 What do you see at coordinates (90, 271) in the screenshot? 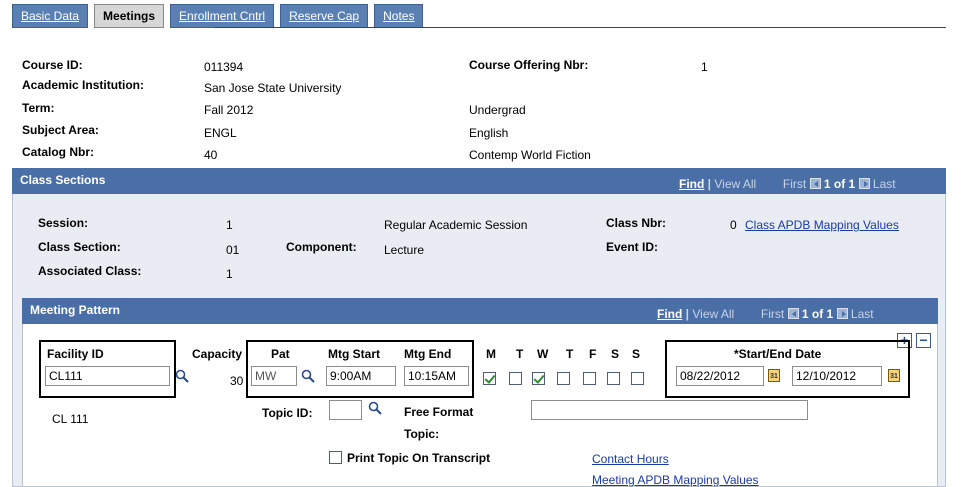
I see `associated-class-label: Associated Class:` at bounding box center [90, 271].